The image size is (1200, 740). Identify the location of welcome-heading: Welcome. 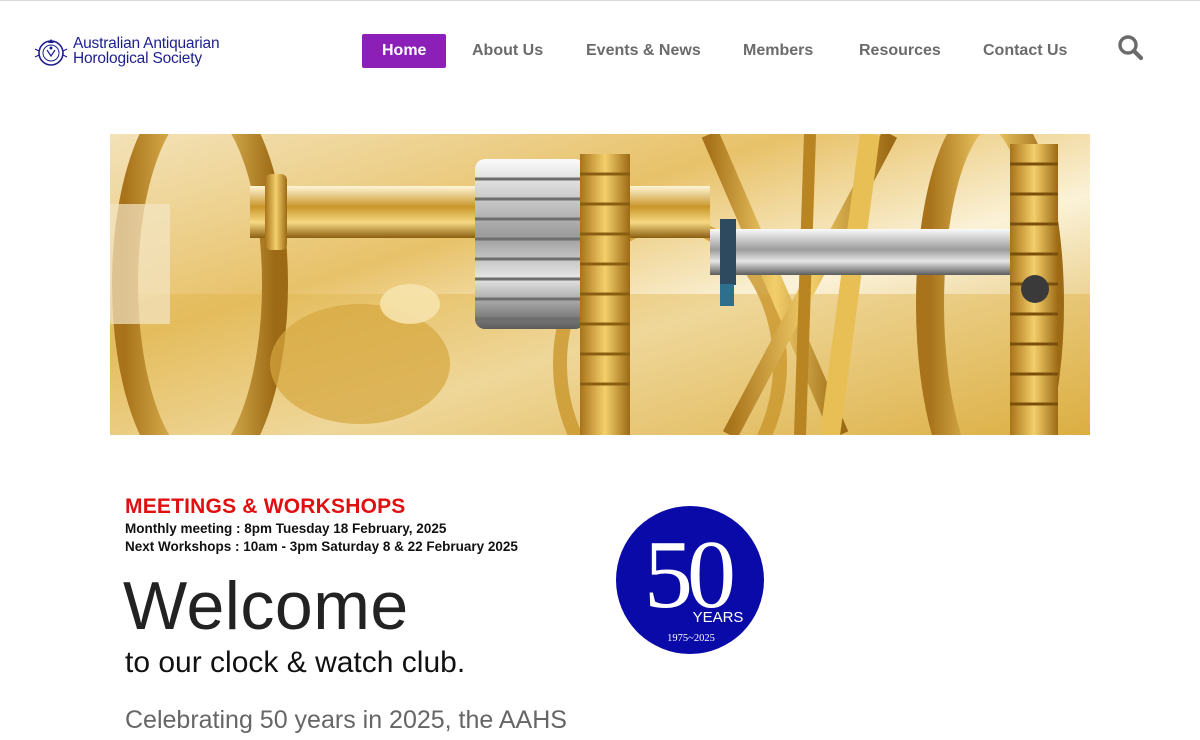
(266, 606).